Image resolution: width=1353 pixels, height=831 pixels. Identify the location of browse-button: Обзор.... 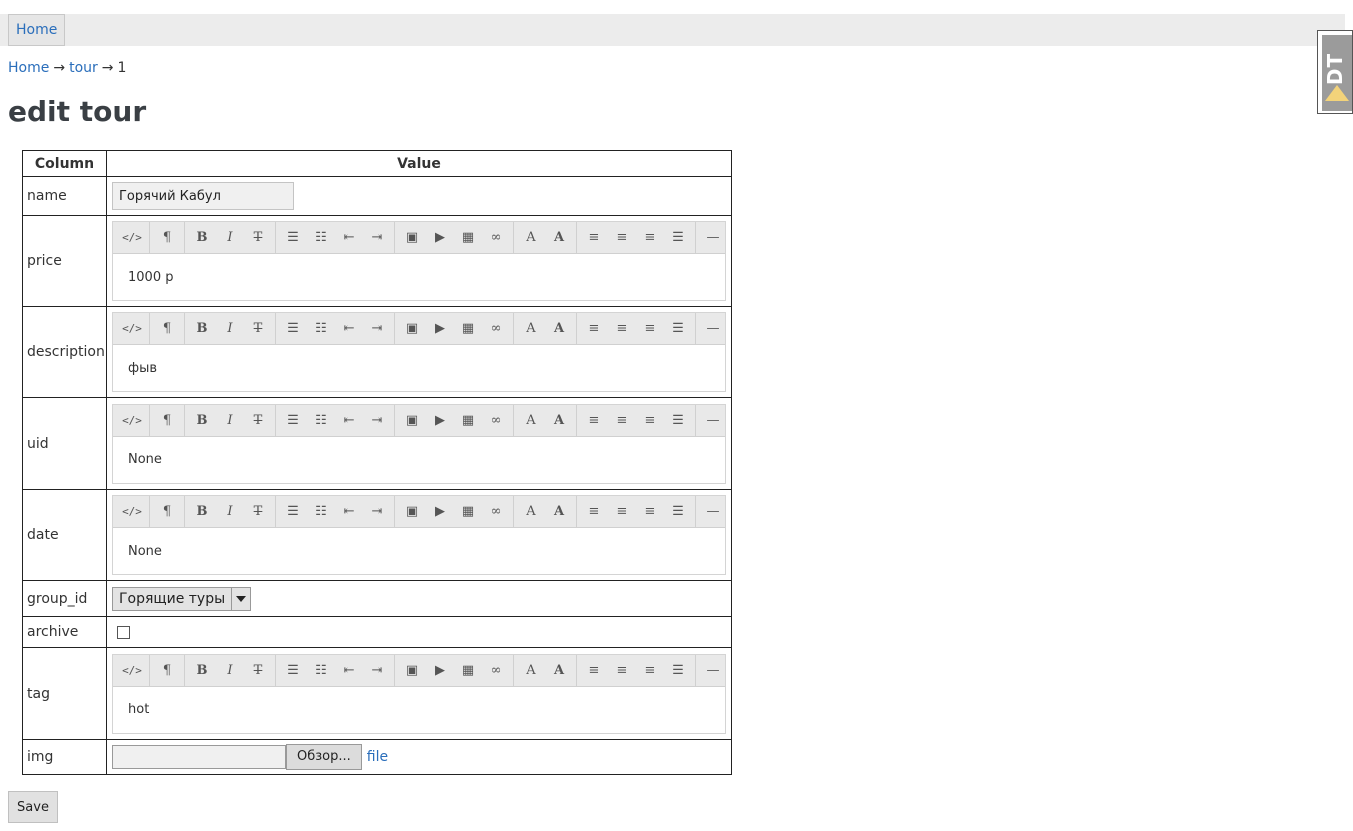
(324, 757).